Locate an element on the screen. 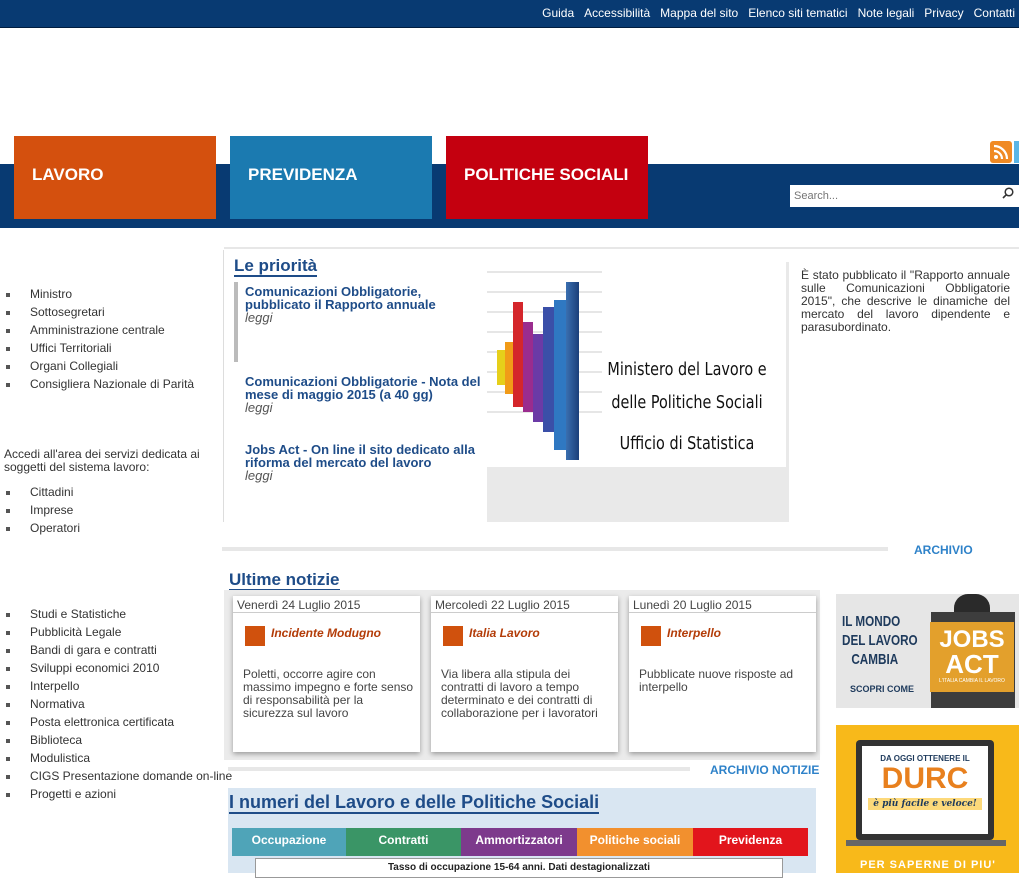 The image size is (1019, 878). sidebar-link: Sviluppi economici 2010 is located at coordinates (118, 668).